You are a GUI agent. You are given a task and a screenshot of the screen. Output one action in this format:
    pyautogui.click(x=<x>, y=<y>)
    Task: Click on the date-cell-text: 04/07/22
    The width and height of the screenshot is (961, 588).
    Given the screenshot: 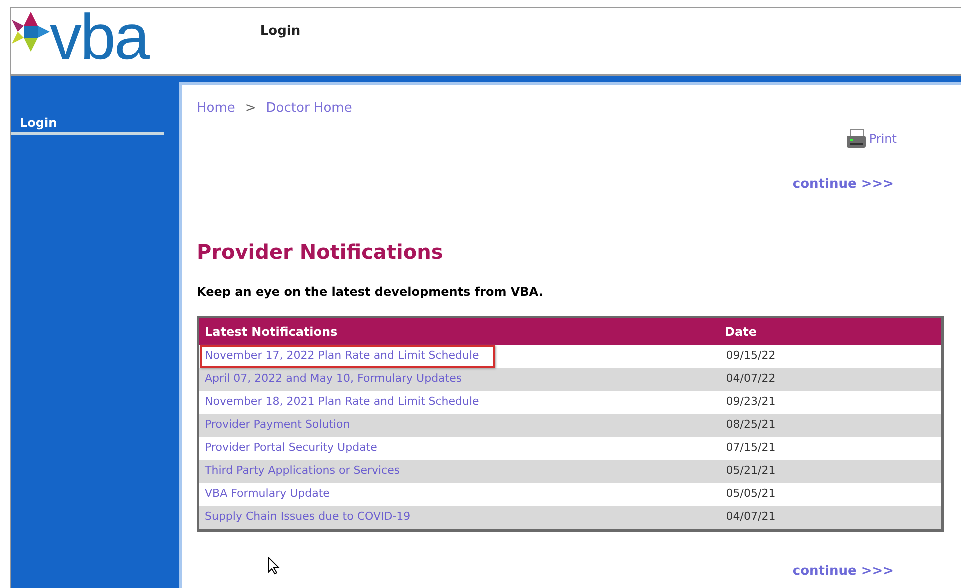 What is the action you would take?
    pyautogui.click(x=751, y=379)
    